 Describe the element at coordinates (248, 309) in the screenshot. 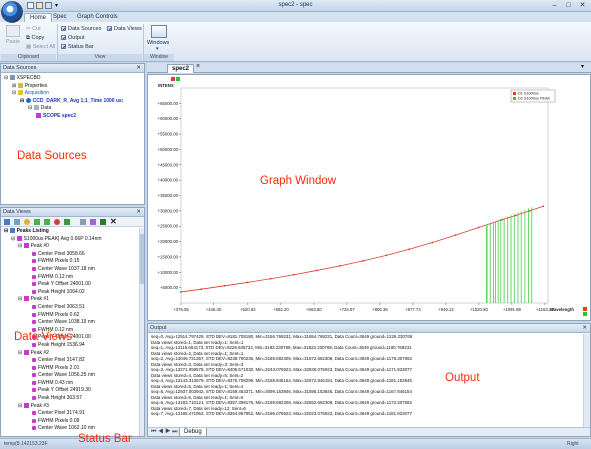

I see `x-tick-label: +520.62` at that location.